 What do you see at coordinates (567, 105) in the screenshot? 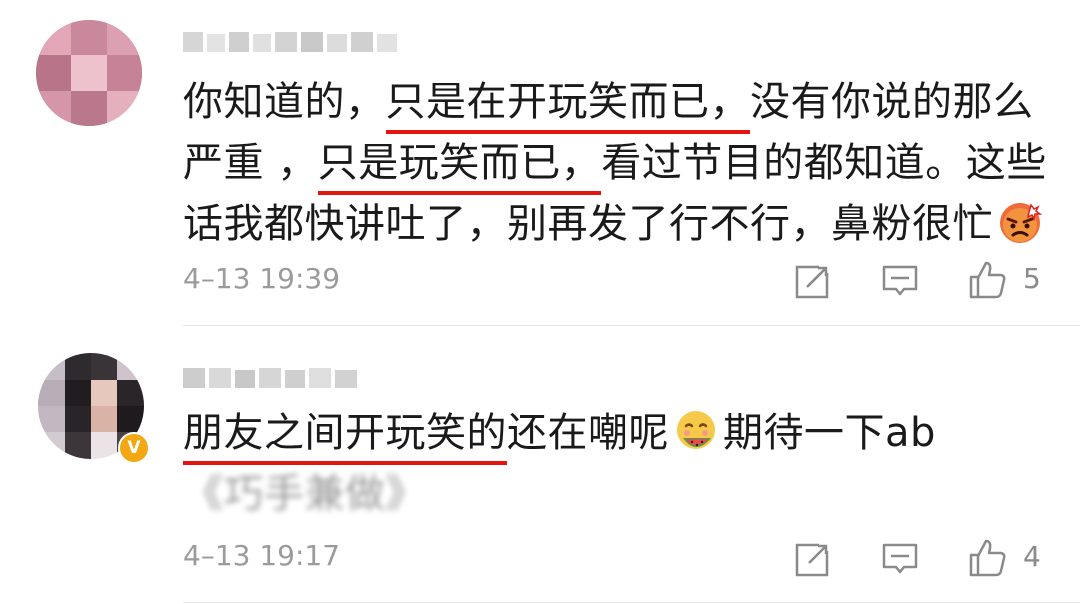
I see `highlighted-segment: 只是在开玩笑而已，` at bounding box center [567, 105].